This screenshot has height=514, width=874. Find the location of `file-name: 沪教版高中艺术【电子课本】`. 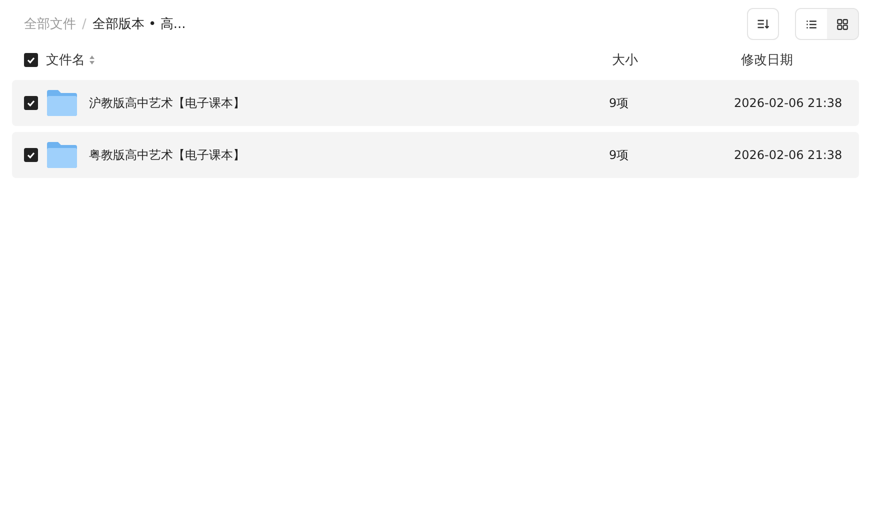

file-name: 沪教版高中艺术【电子课本】 is located at coordinates (167, 103).